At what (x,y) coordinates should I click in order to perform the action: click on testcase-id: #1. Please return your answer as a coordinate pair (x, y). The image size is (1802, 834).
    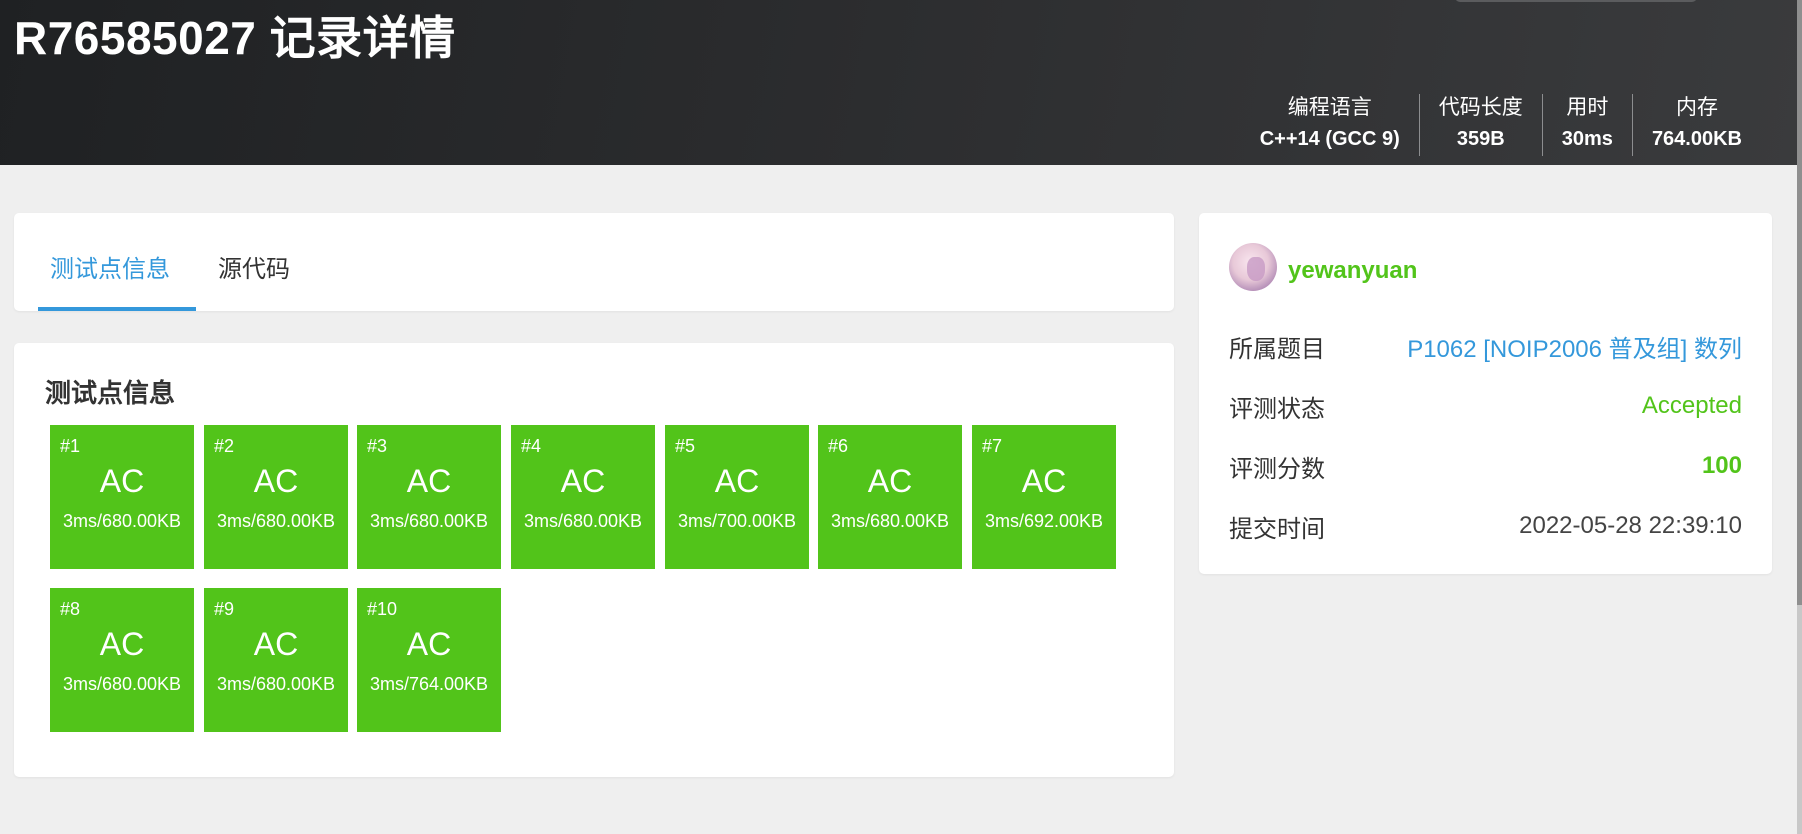
    Looking at the image, I should click on (70, 446).